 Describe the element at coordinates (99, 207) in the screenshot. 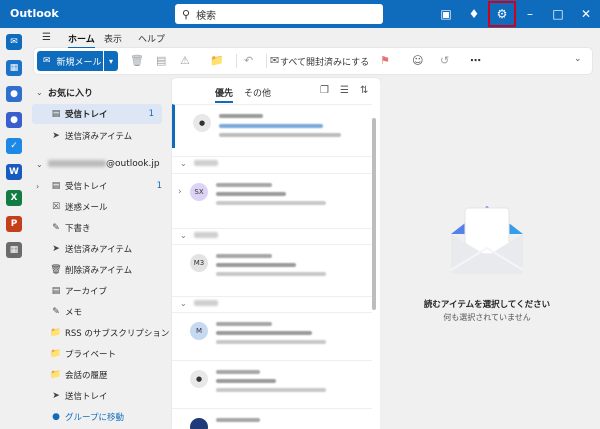

I see `folder-junk: ☒ 迷惑メール` at that location.